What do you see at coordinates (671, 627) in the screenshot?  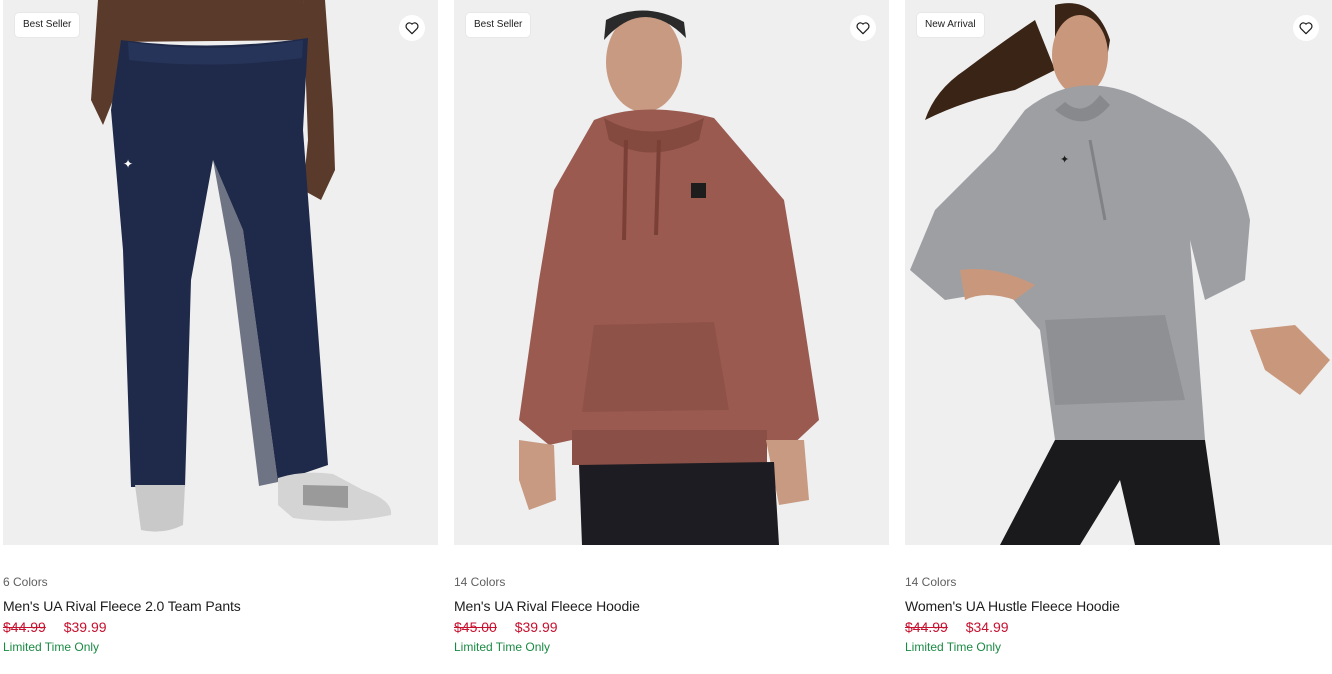 I see `price-row: $45.00 $39.99` at bounding box center [671, 627].